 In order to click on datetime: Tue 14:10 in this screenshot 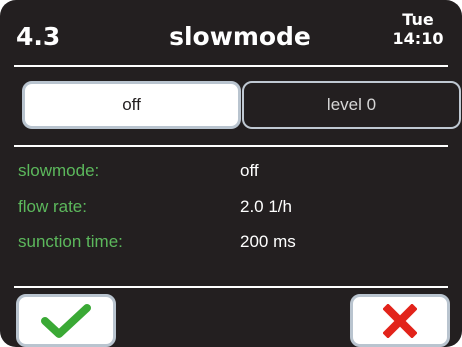, I will do `click(418, 29)`.